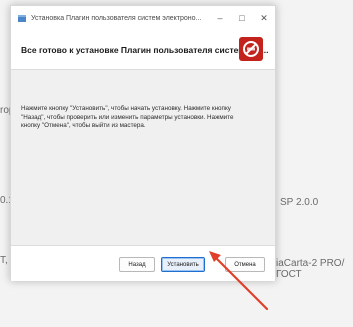 The image size is (353, 327). I want to click on maximize-button: □, so click(242, 18).